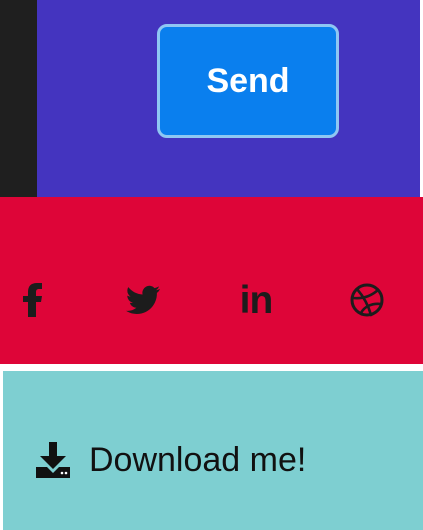 This screenshot has width=423, height=530. I want to click on download-link: Download me!, so click(168, 460).